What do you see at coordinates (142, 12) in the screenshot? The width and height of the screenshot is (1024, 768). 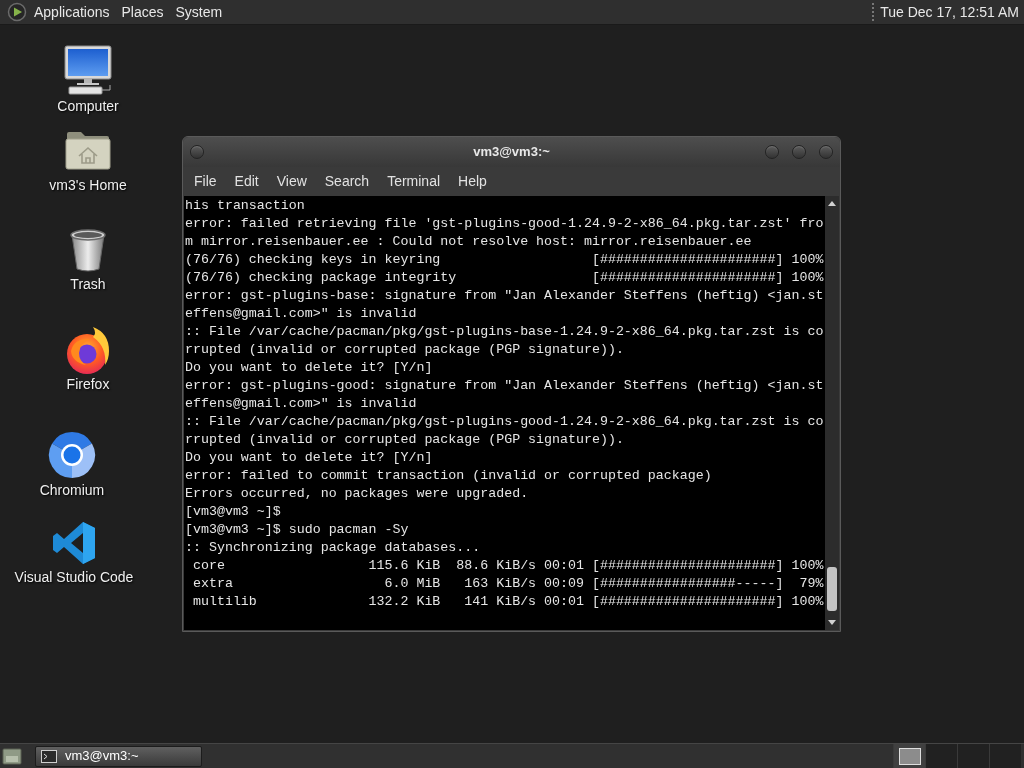 I see `panel-menu: Places` at bounding box center [142, 12].